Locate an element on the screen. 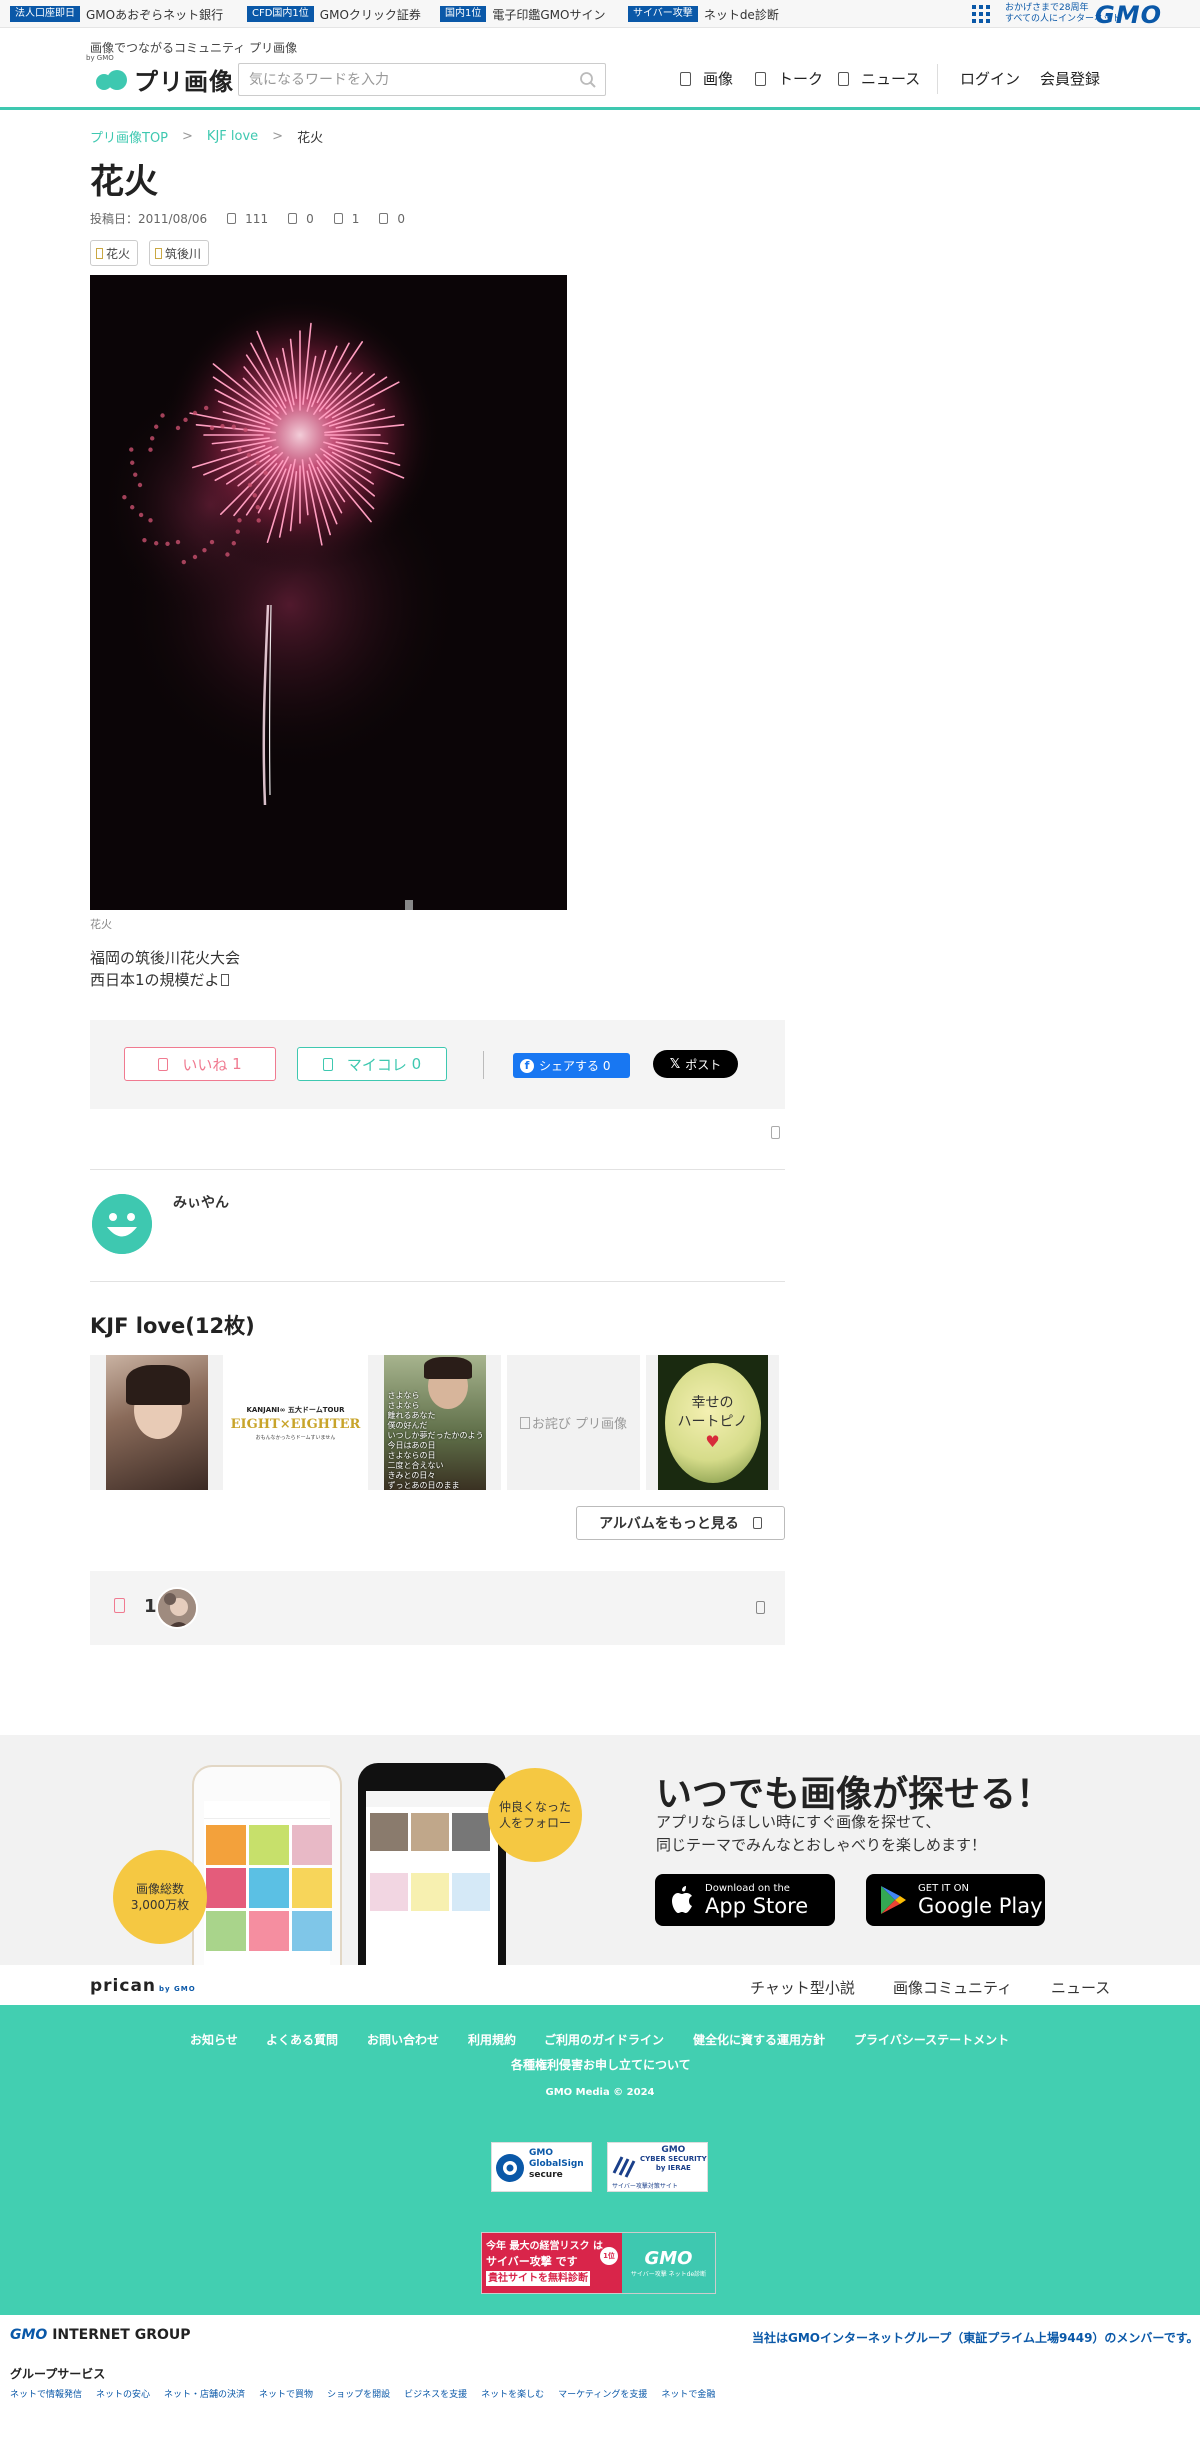 The image size is (1200, 2437). group-service-link: ネットで買物 is located at coordinates (286, 2393).